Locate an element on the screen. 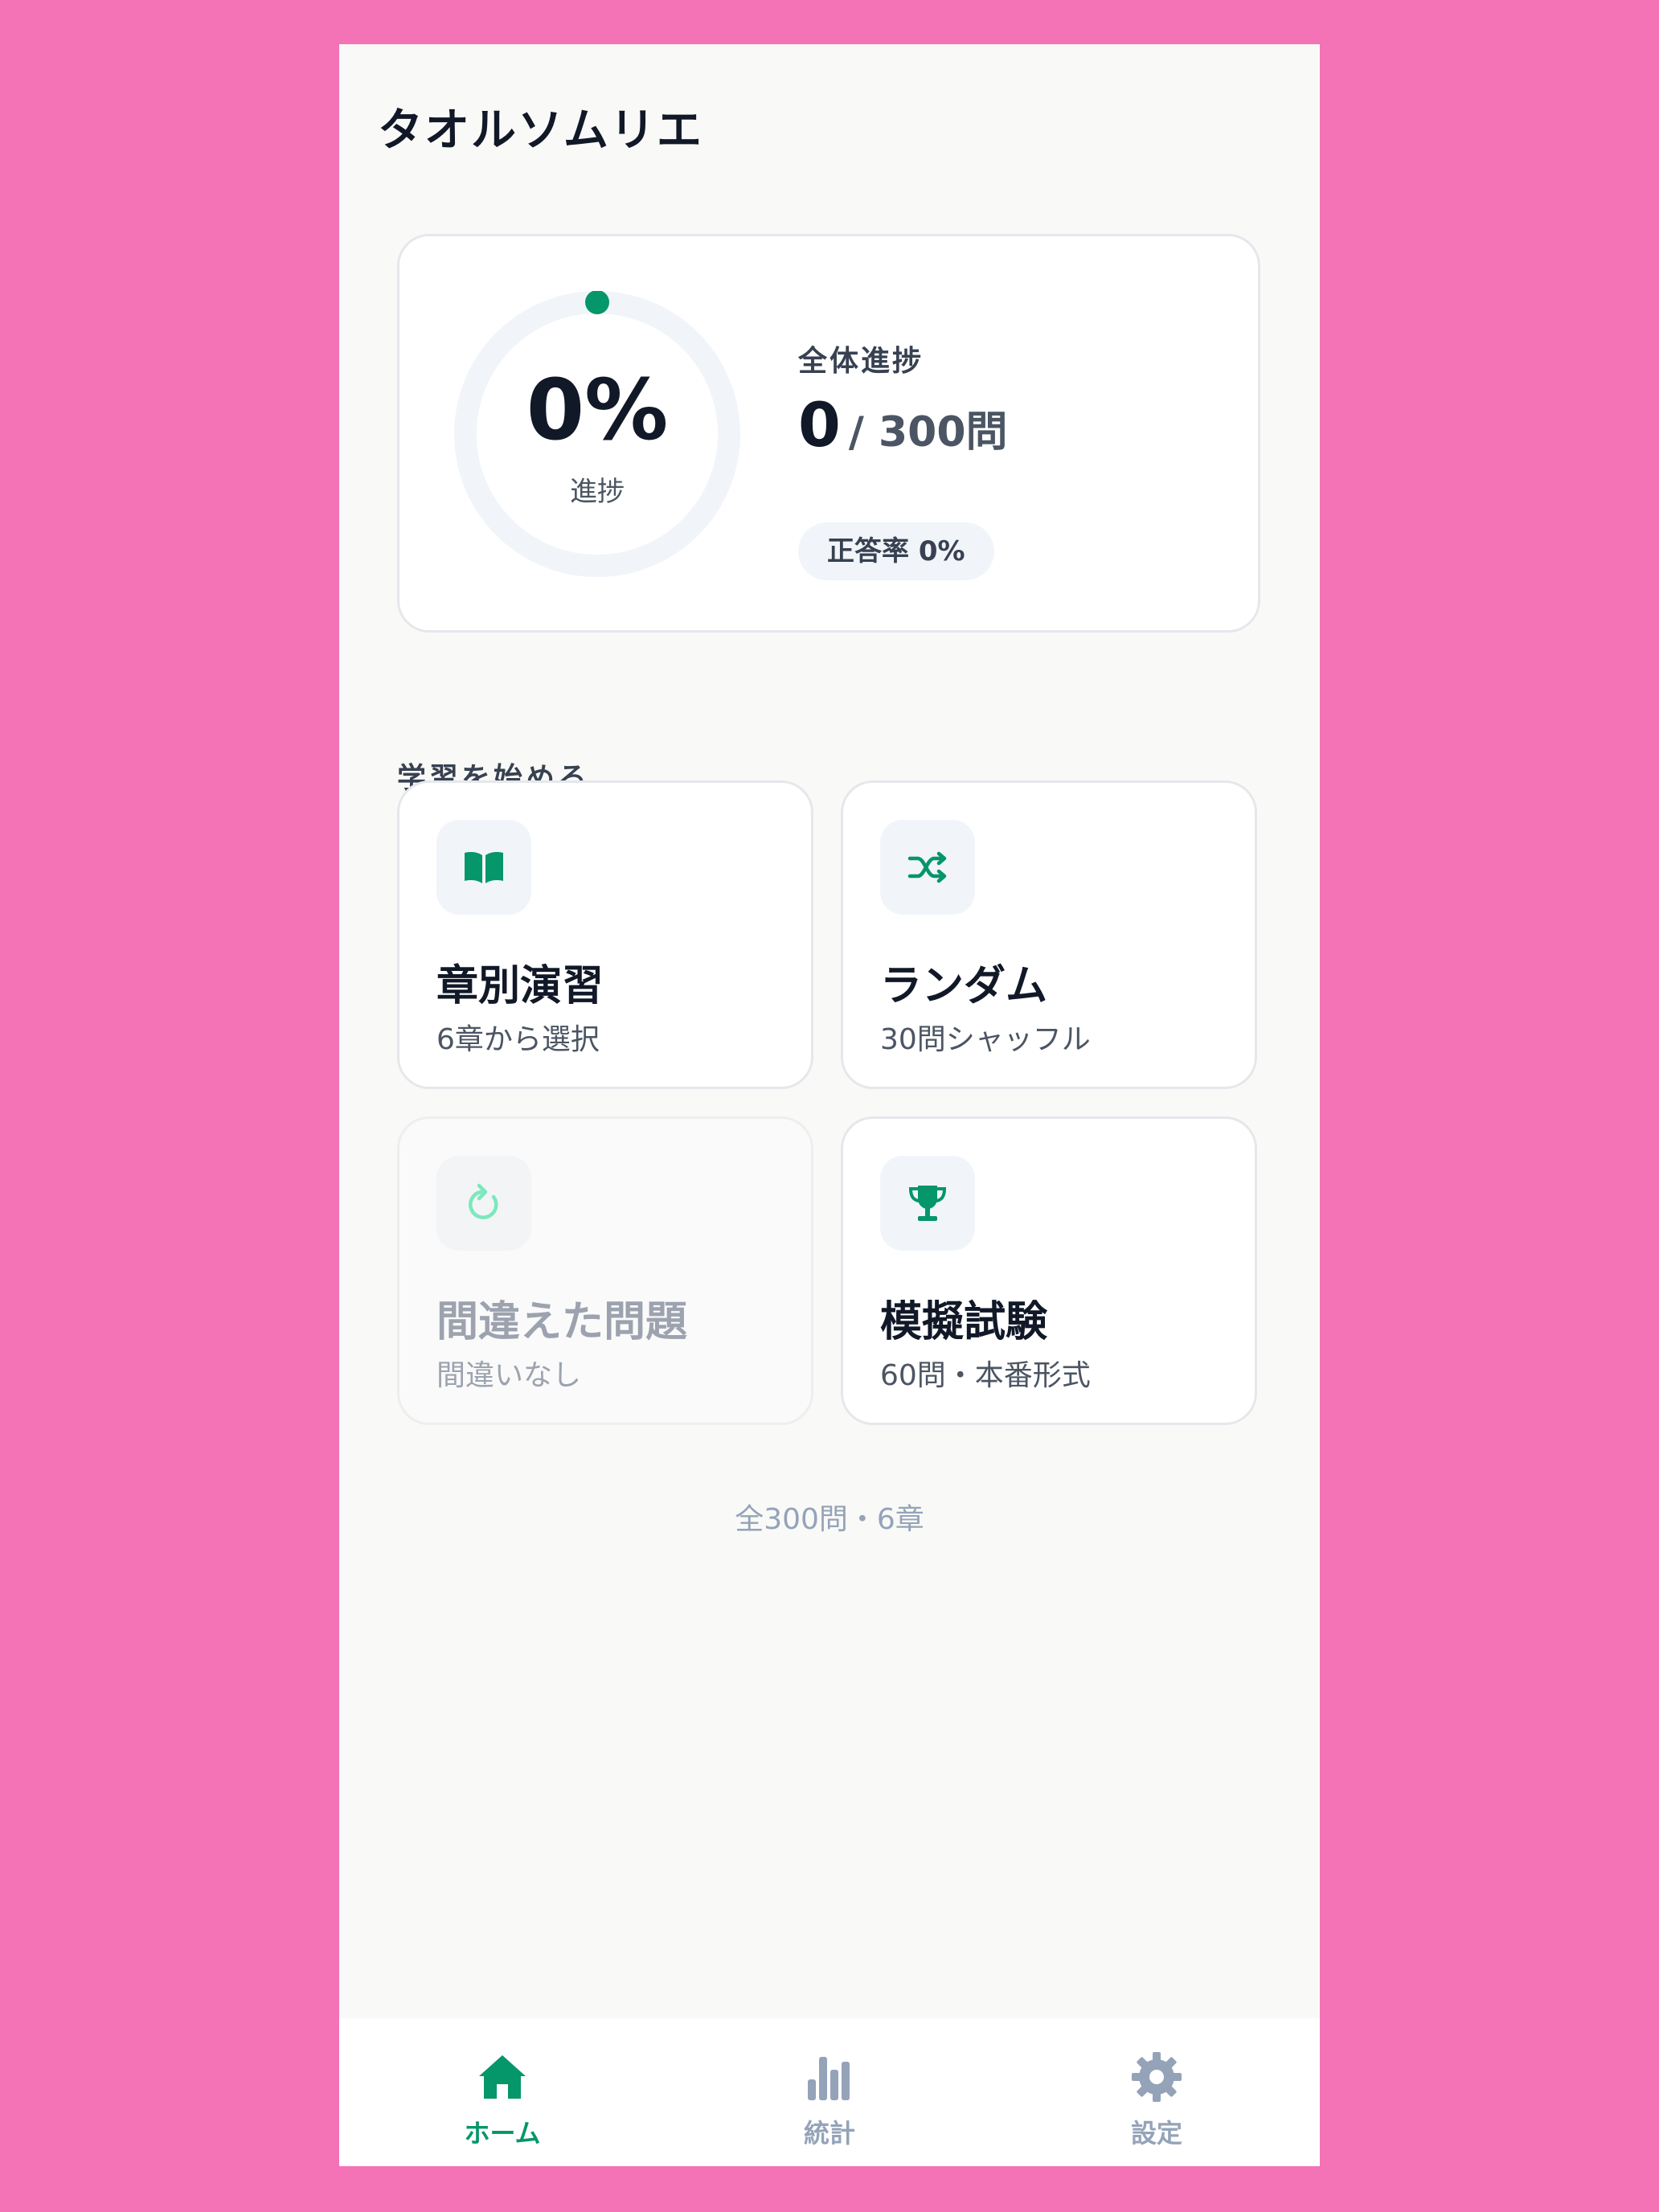 This screenshot has width=1659, height=2212. nav-item-stats: 統計 is located at coordinates (829, 2092).